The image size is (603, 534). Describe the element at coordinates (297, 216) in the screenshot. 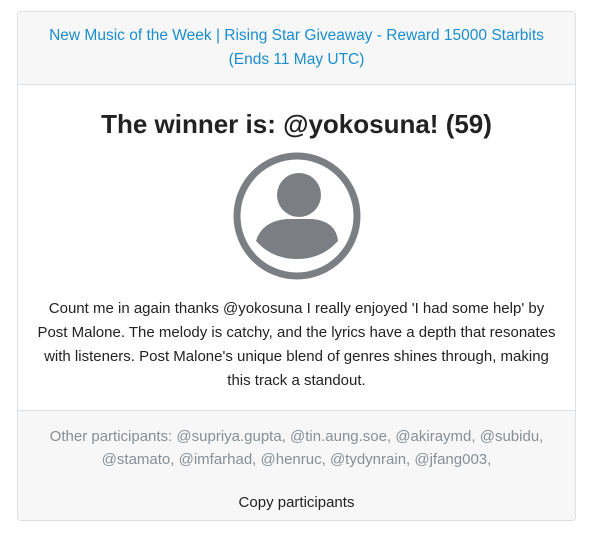

I see `user-avatar-icon` at that location.